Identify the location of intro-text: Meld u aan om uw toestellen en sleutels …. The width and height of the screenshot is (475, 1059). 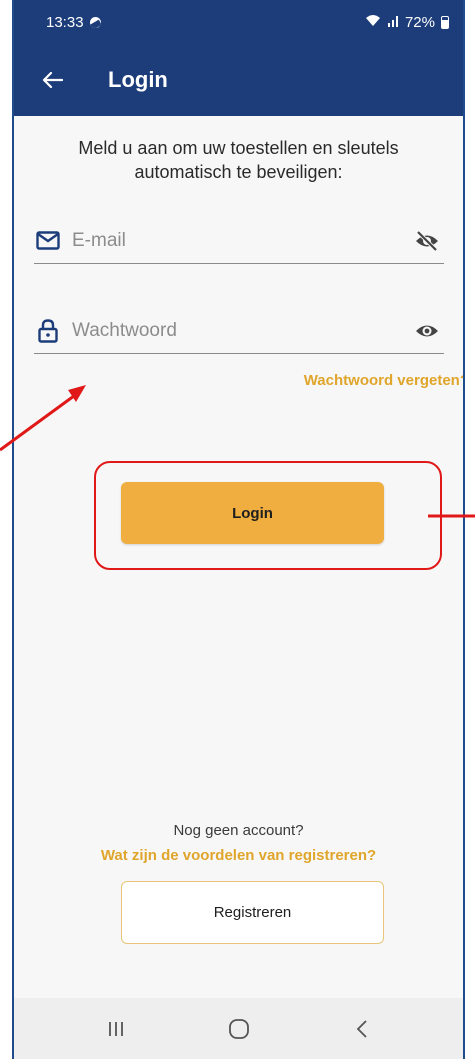
(238, 160).